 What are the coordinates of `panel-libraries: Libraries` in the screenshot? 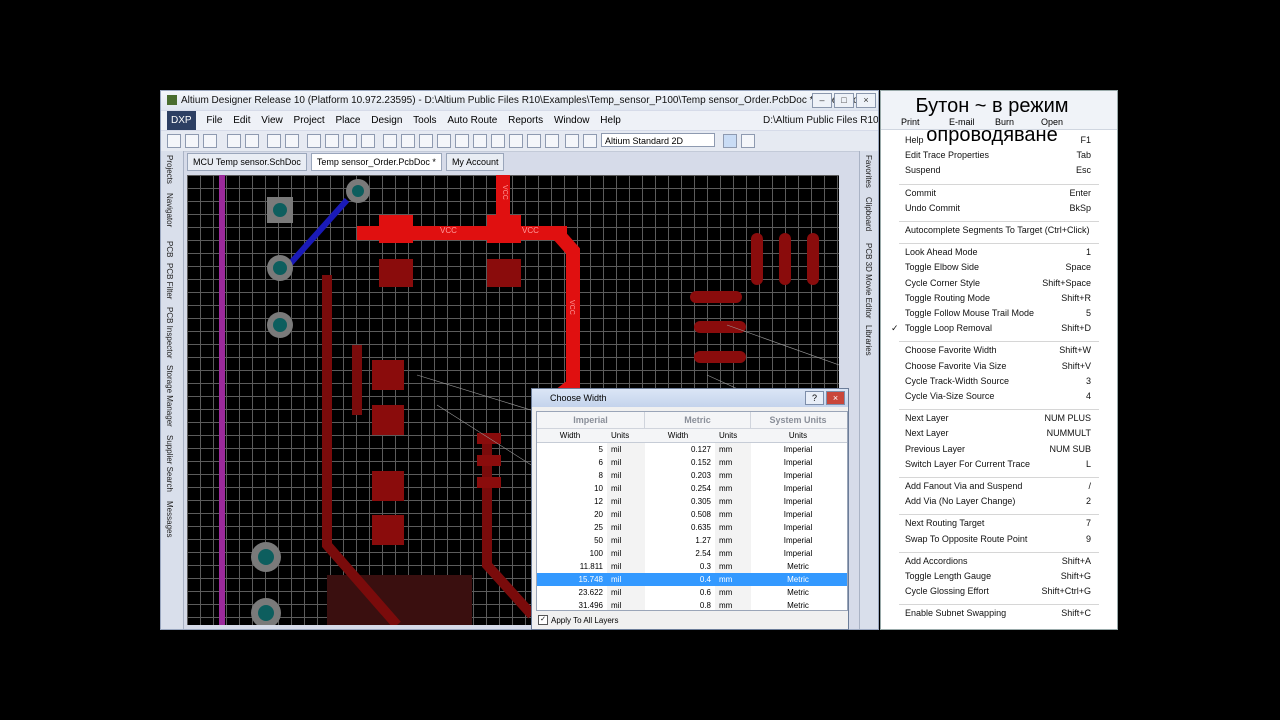 It's located at (868, 340).